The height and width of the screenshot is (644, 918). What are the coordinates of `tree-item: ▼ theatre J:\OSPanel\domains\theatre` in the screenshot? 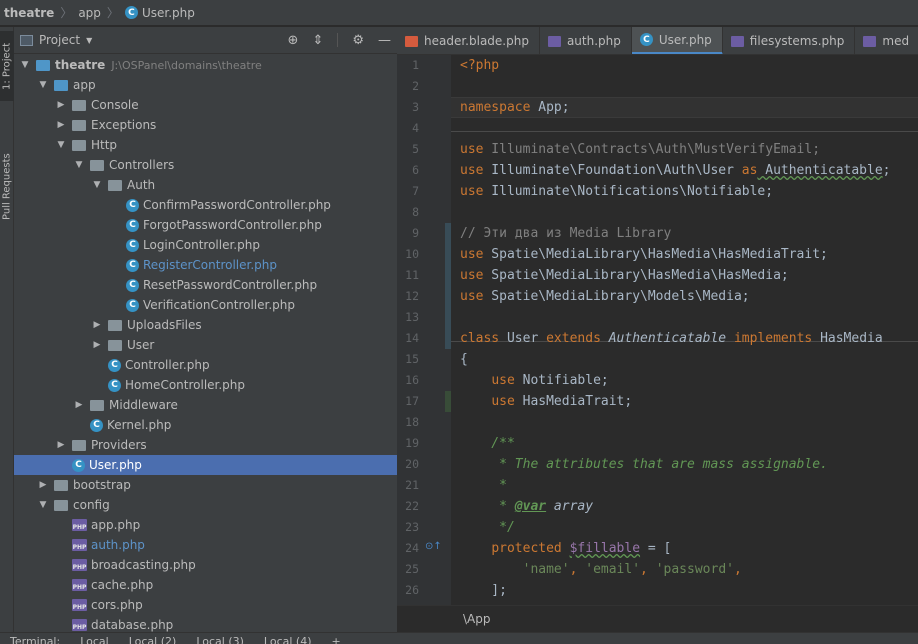 It's located at (205, 65).